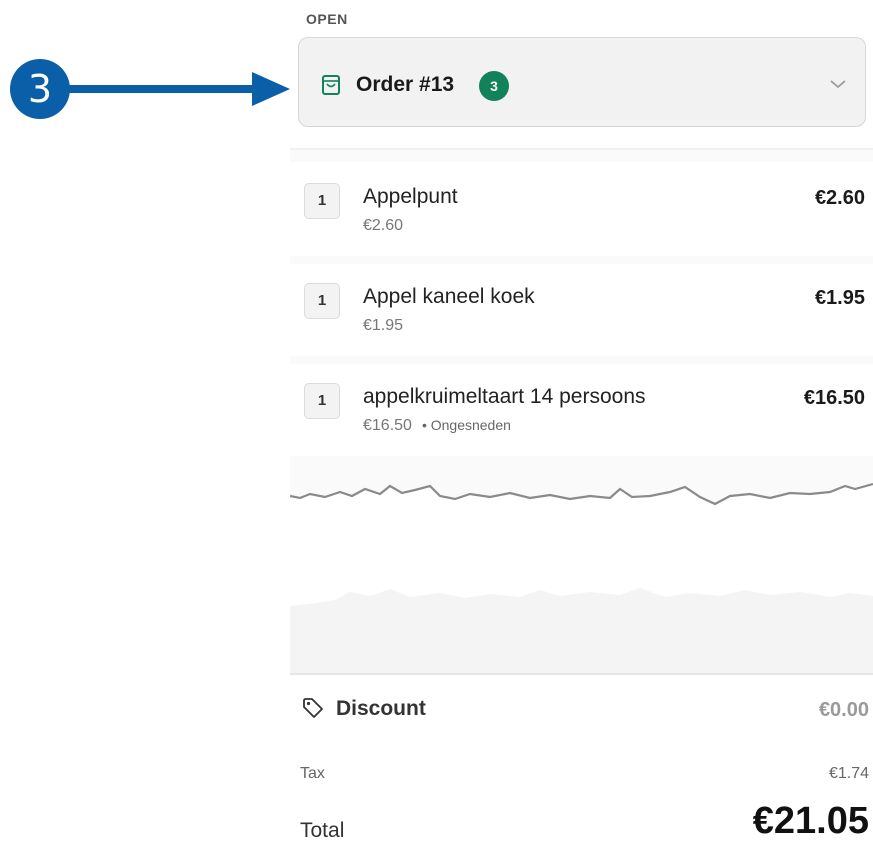 The image size is (873, 857). Describe the element at coordinates (848, 773) in the screenshot. I see `tax-value: €1.74` at that location.